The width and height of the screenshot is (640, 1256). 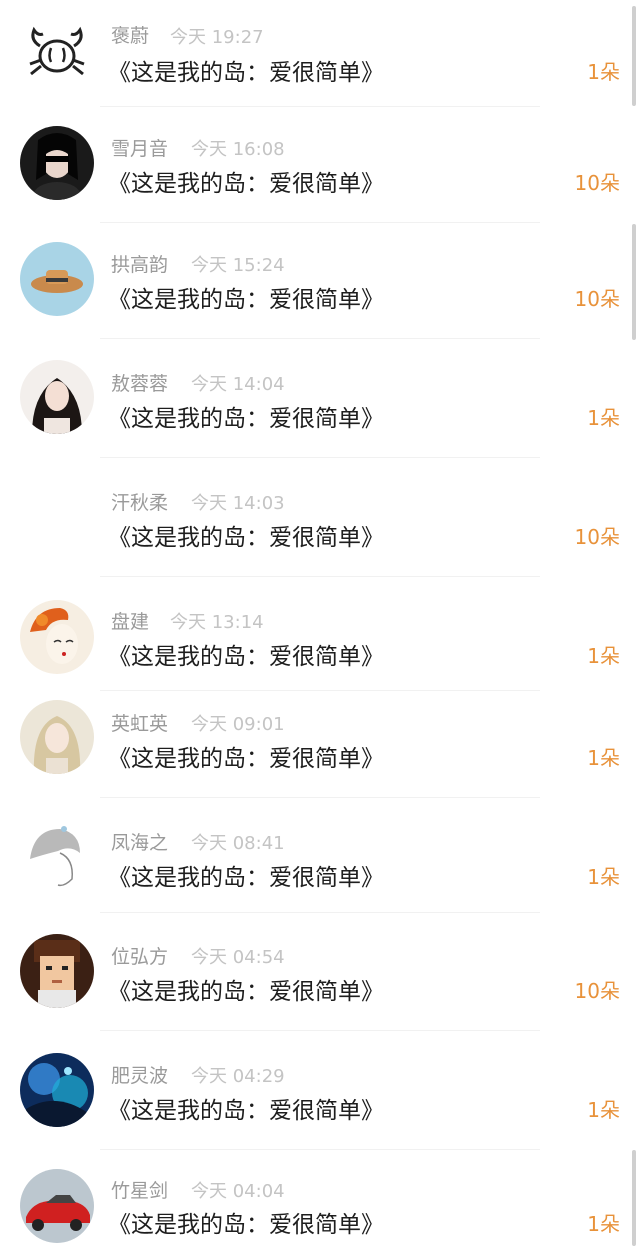 I want to click on send-time: 今天 14:04, so click(x=238, y=384).